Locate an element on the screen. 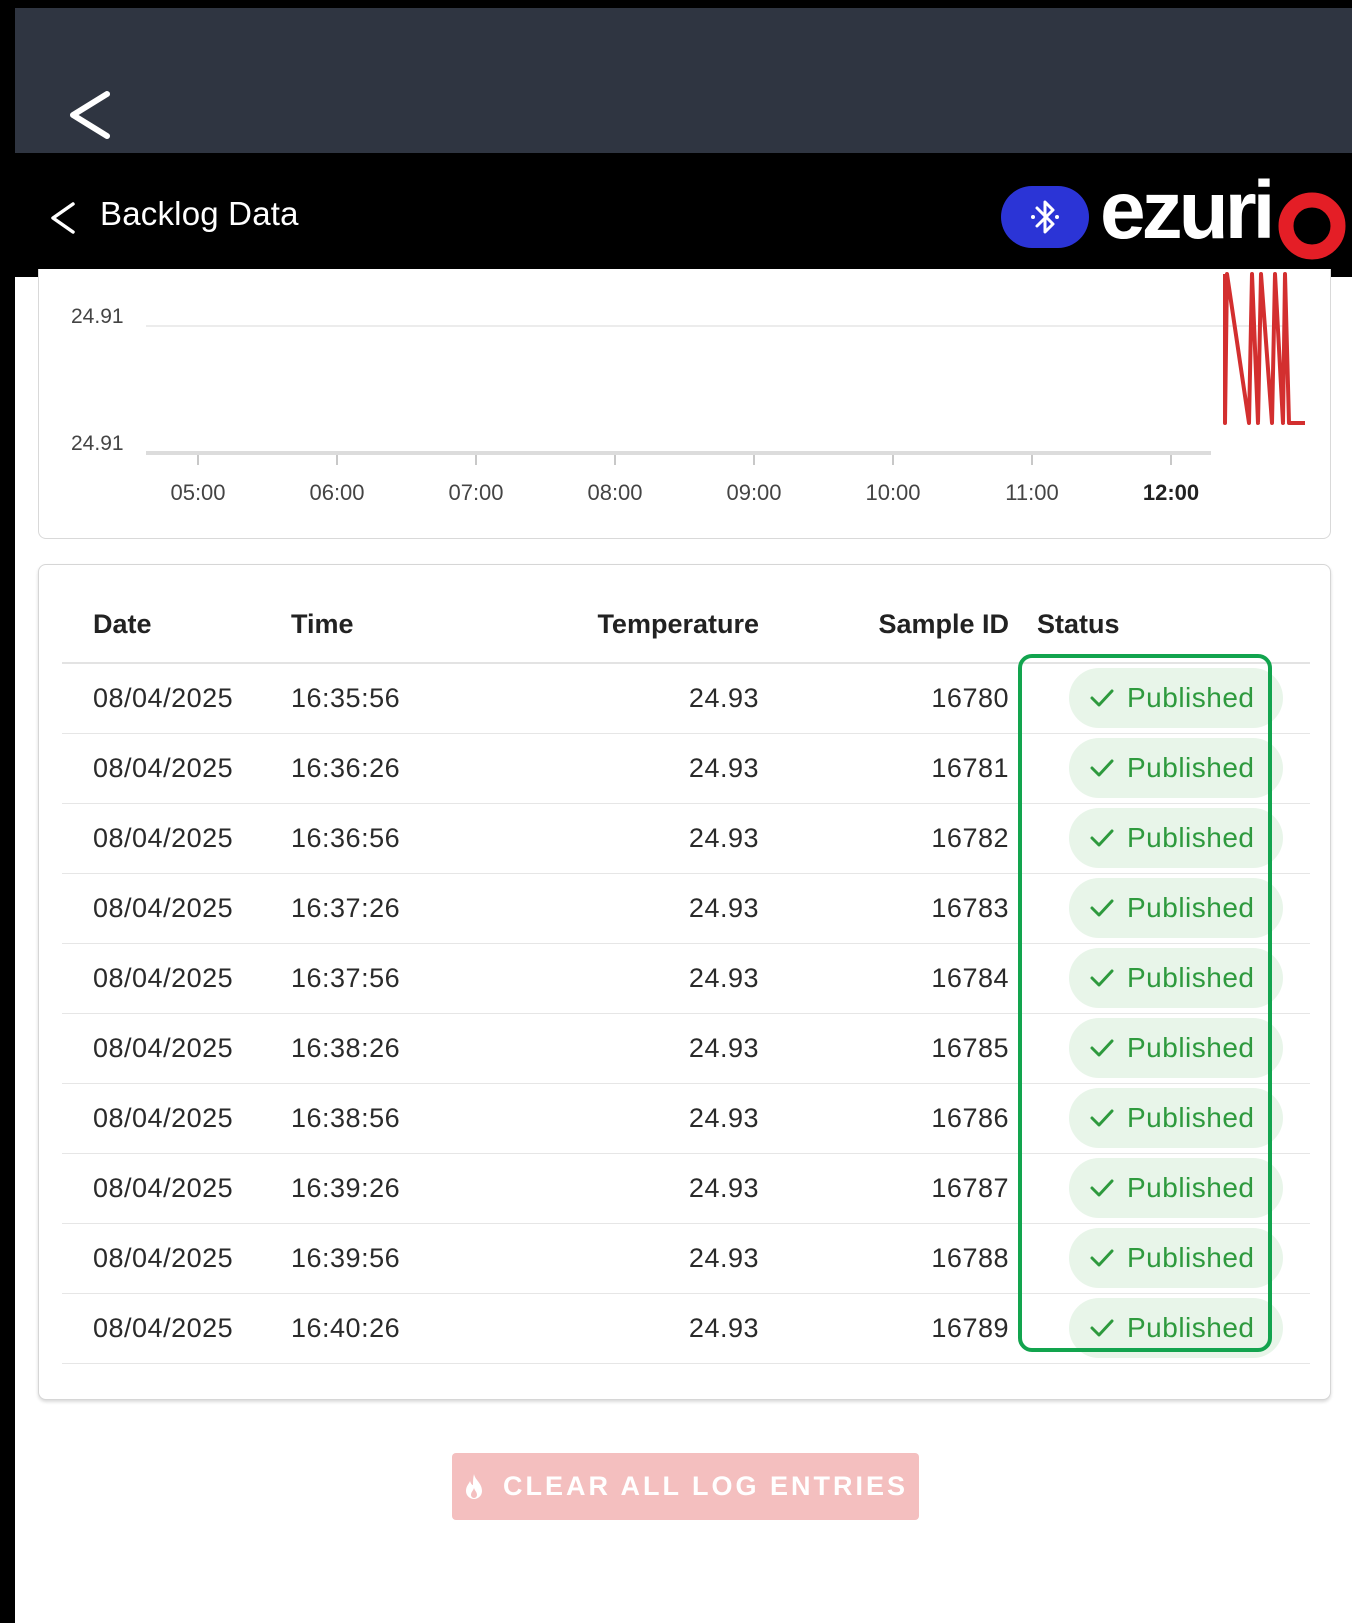 Image resolution: width=1352 pixels, height=1623 pixels. column-header-time: Time is located at coordinates (405, 620).